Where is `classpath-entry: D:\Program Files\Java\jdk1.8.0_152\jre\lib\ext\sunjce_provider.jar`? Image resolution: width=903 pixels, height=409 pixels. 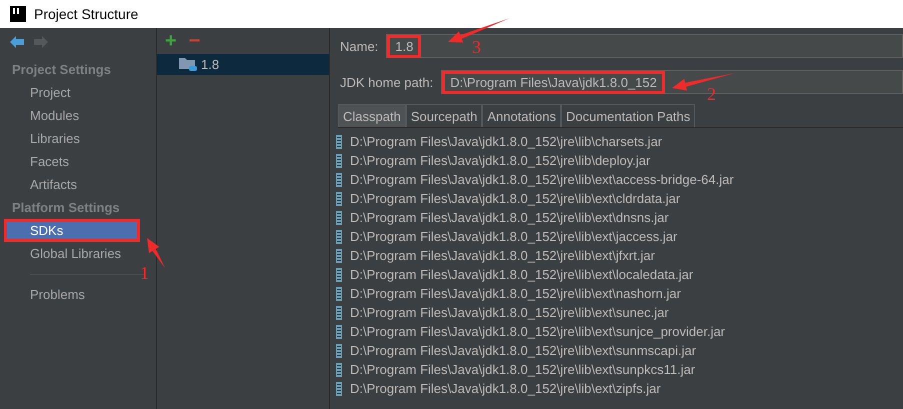 classpath-entry: D:\Program Files\Java\jdk1.8.0_152\jre\lib\ext\sunjce_provider.jar is located at coordinates (538, 331).